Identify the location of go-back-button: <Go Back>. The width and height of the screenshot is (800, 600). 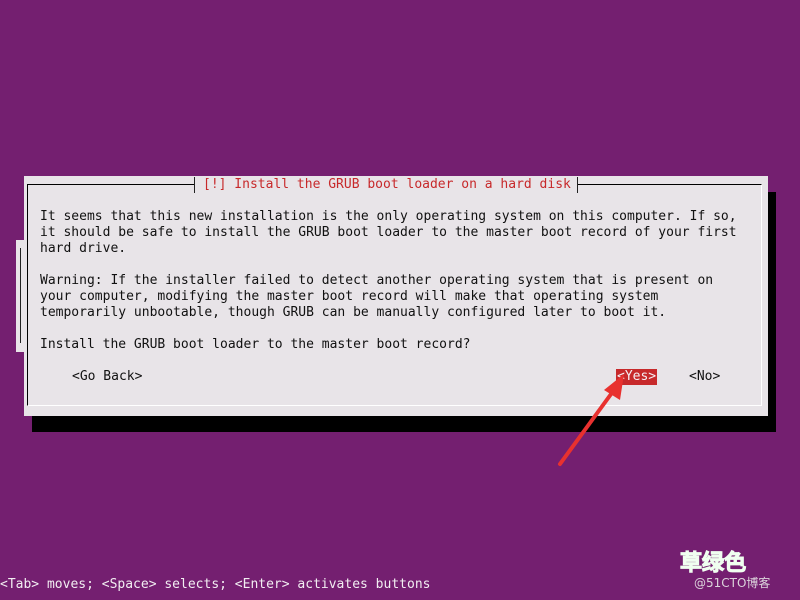
(107, 377).